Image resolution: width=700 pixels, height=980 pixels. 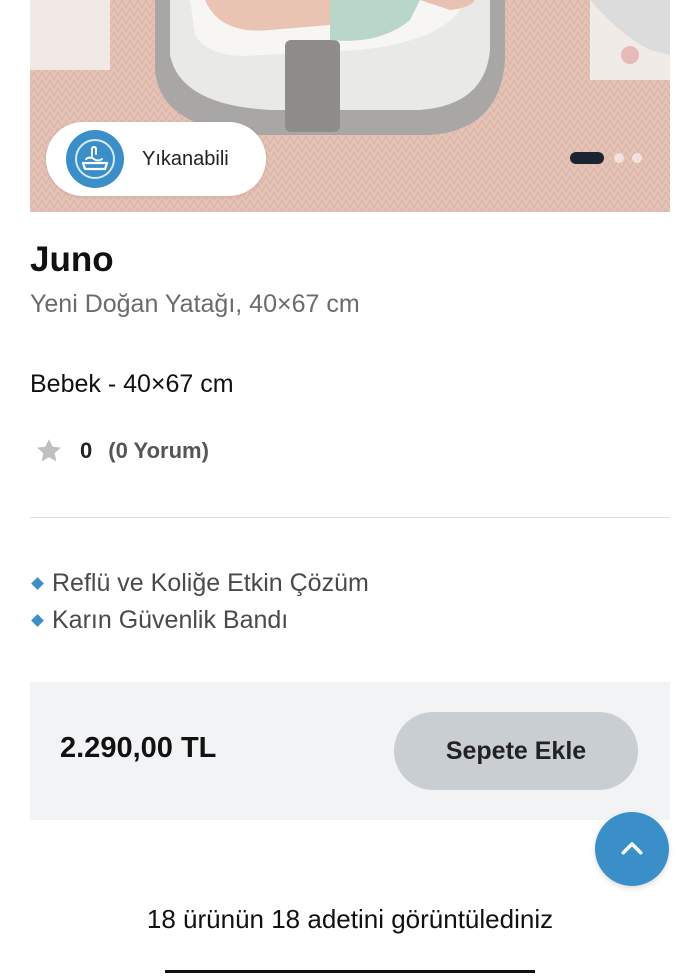 I want to click on product-variant: Bebek - 40×67 cm, so click(x=132, y=384).